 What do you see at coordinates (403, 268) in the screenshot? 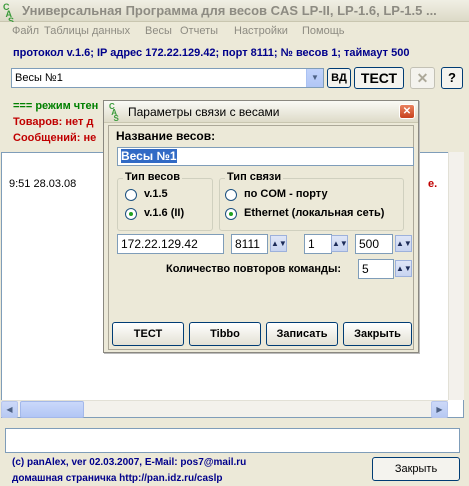
I see `retry-spin-icon: ▲▼` at bounding box center [403, 268].